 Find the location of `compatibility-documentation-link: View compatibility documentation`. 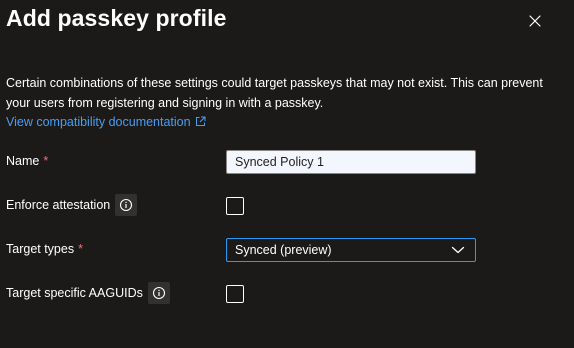

compatibility-documentation-link: View compatibility documentation is located at coordinates (106, 122).